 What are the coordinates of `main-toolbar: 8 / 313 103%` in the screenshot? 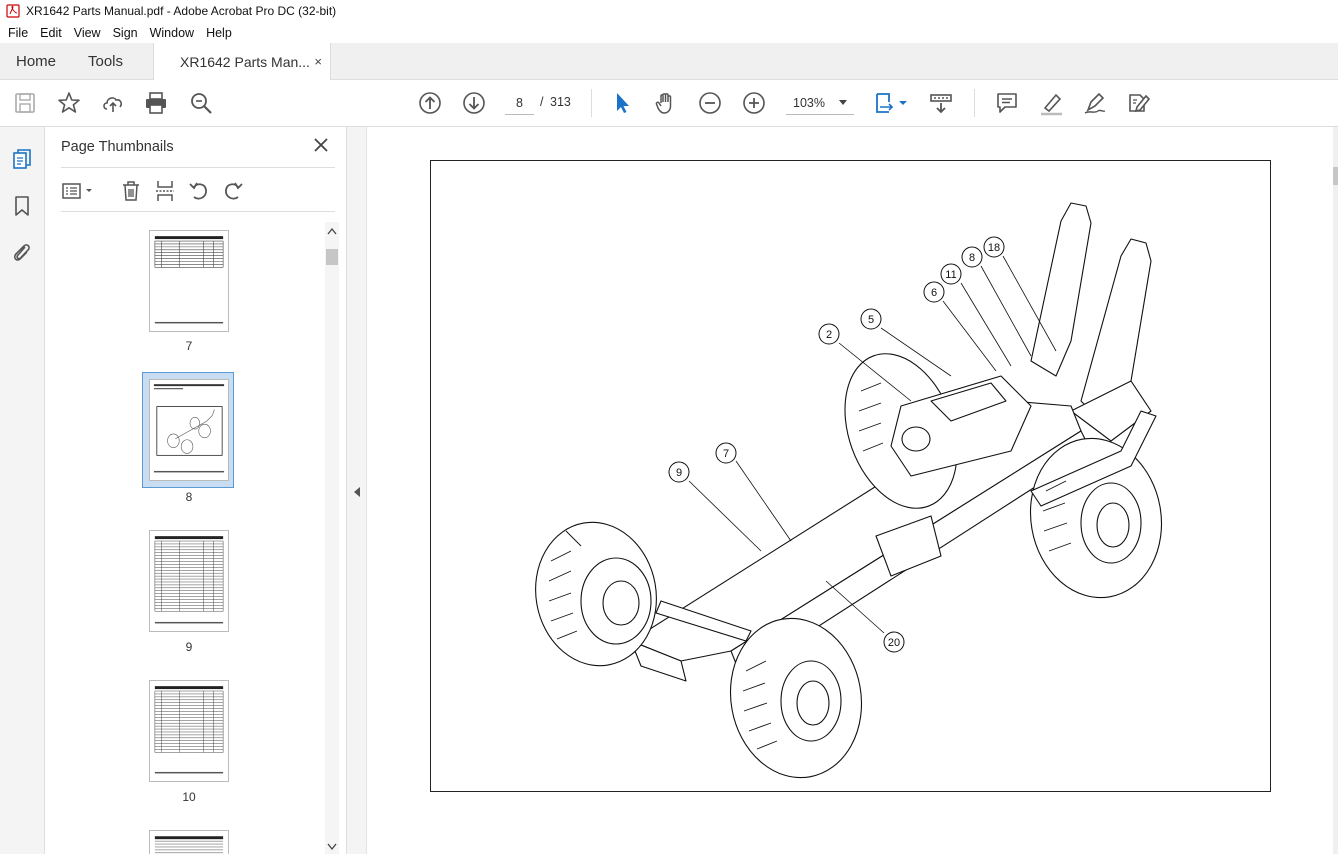 It's located at (669, 103).